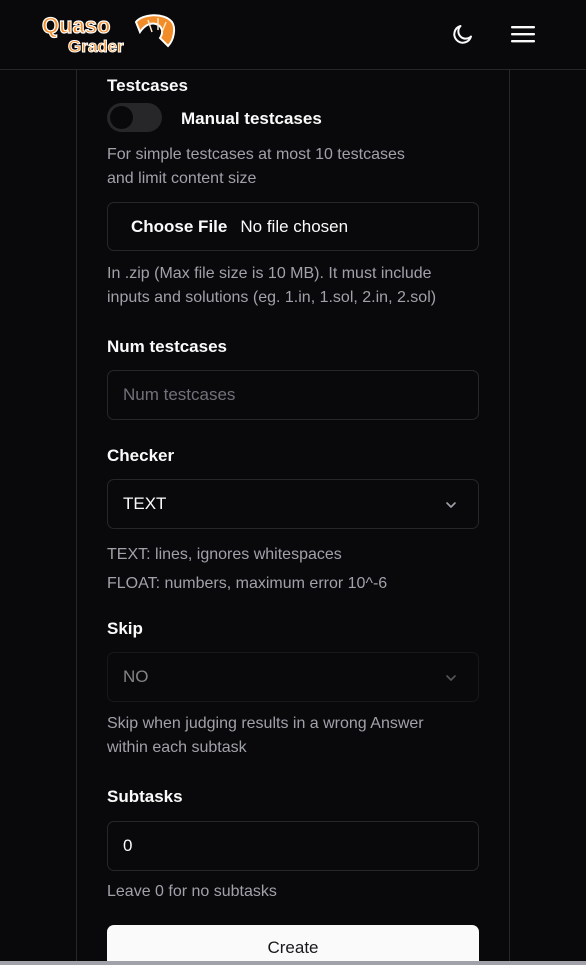  I want to click on skip-help-line: within each subtask, so click(177, 747).